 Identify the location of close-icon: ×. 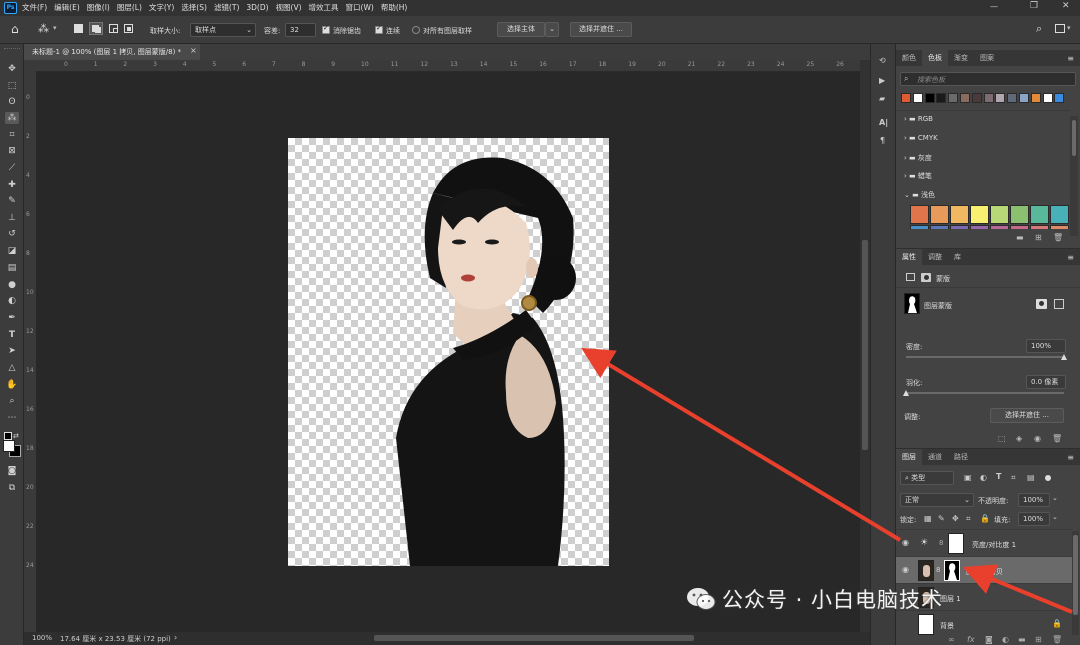
(193, 50).